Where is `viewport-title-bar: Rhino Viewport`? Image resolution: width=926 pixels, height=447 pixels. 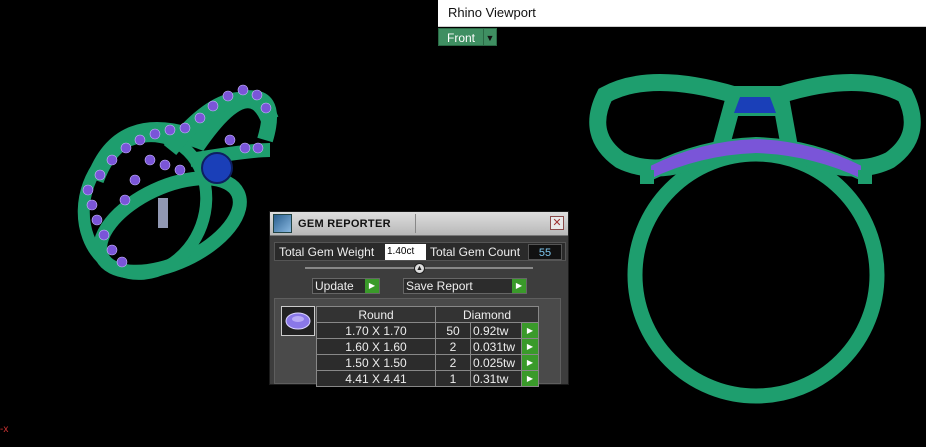 viewport-title-bar: Rhino Viewport is located at coordinates (682, 13).